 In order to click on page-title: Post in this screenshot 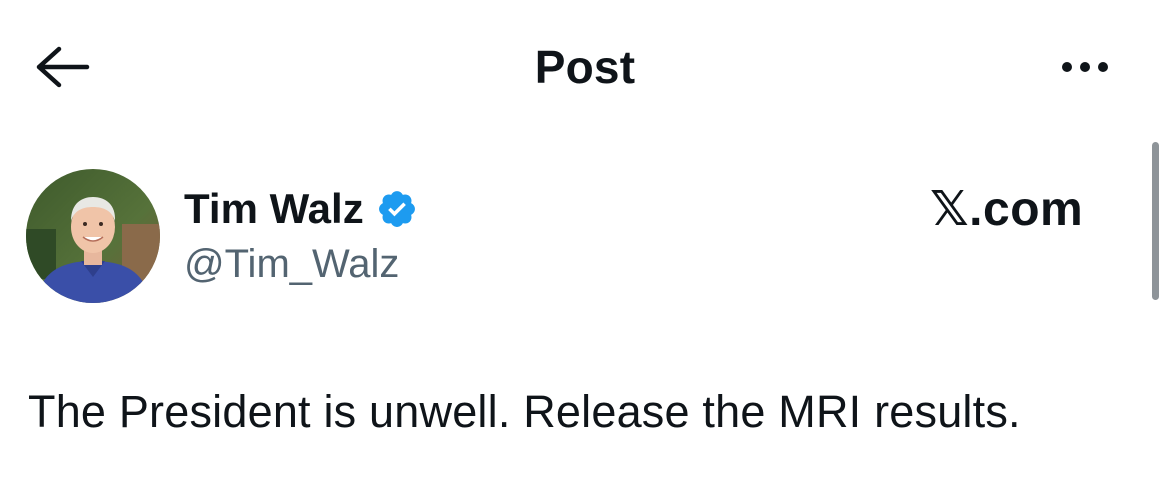, I will do `click(585, 67)`.